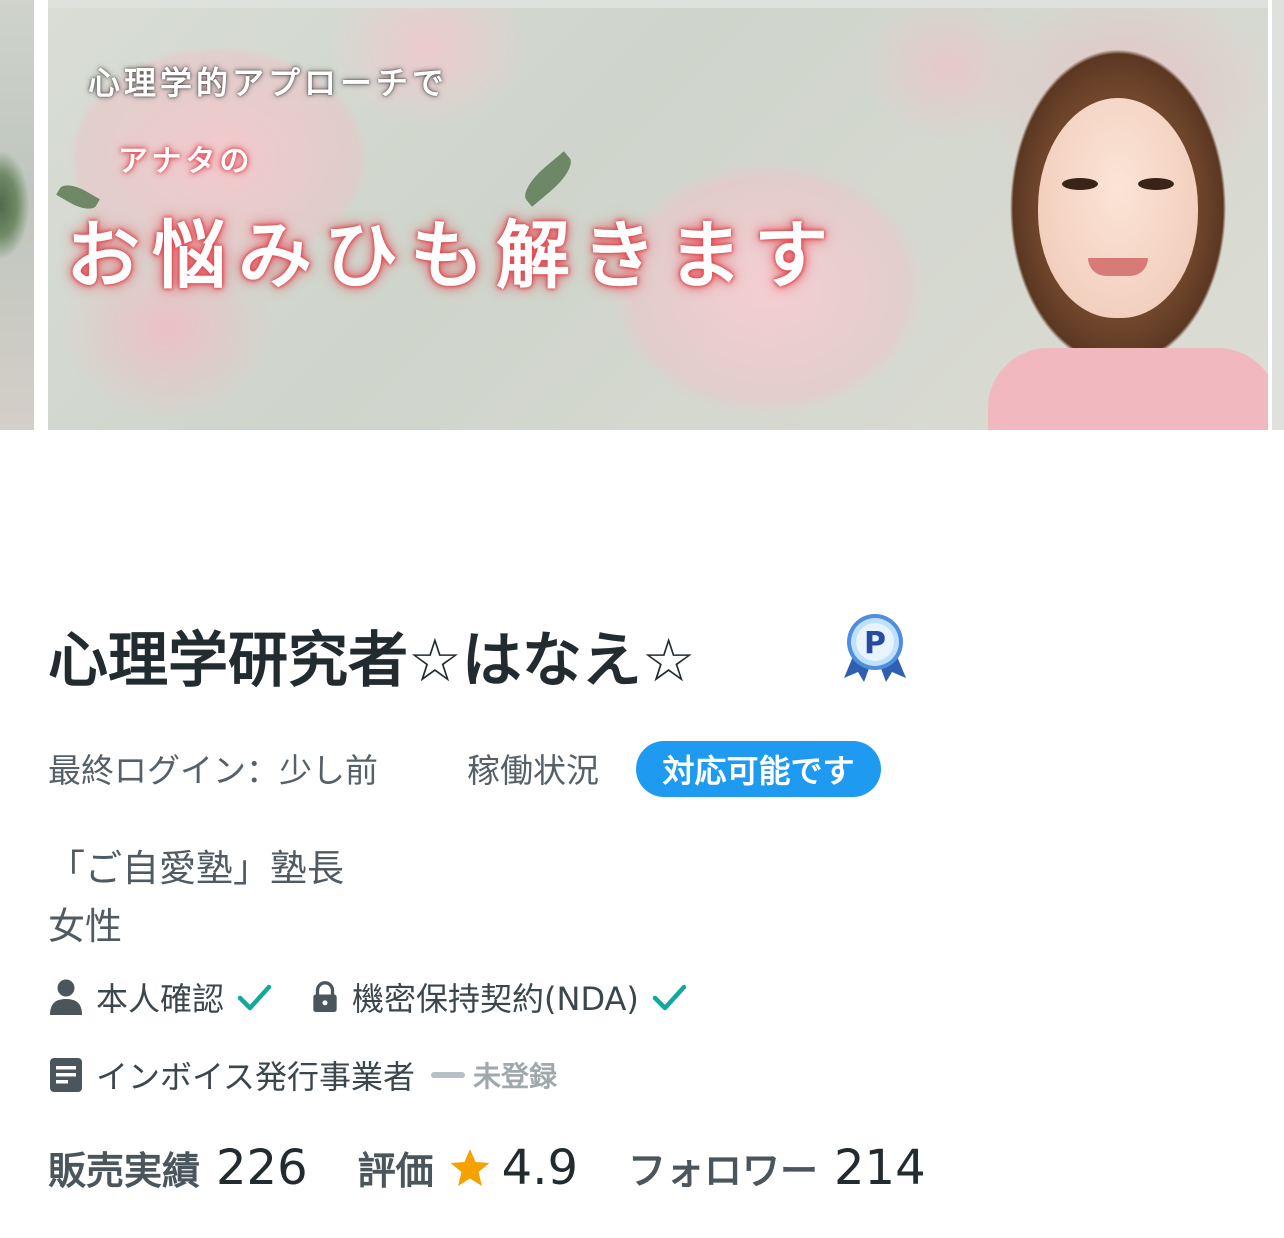  I want to click on sales-value: 226, so click(262, 1168).